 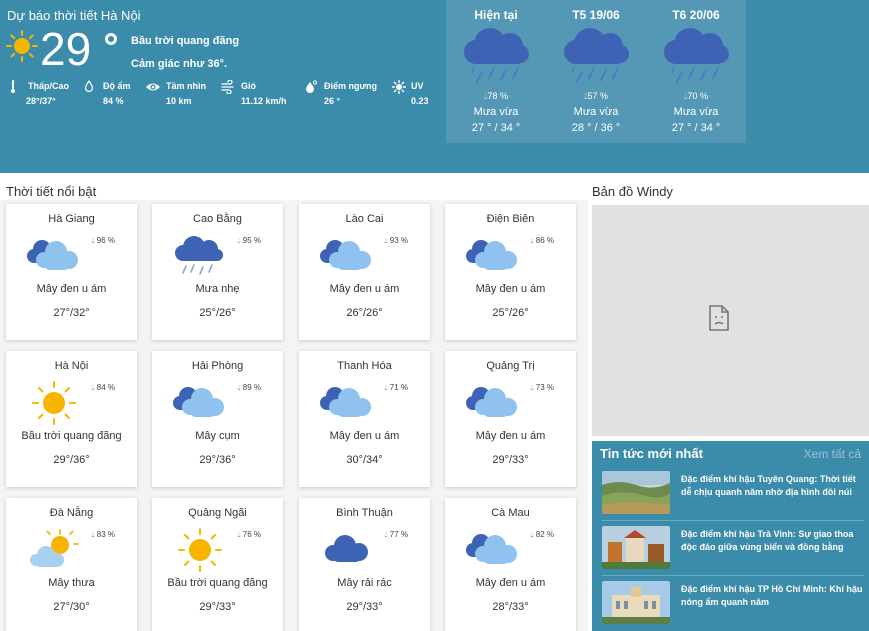 I want to click on forecast-range: 28 ° / 36 °, so click(x=596, y=128).